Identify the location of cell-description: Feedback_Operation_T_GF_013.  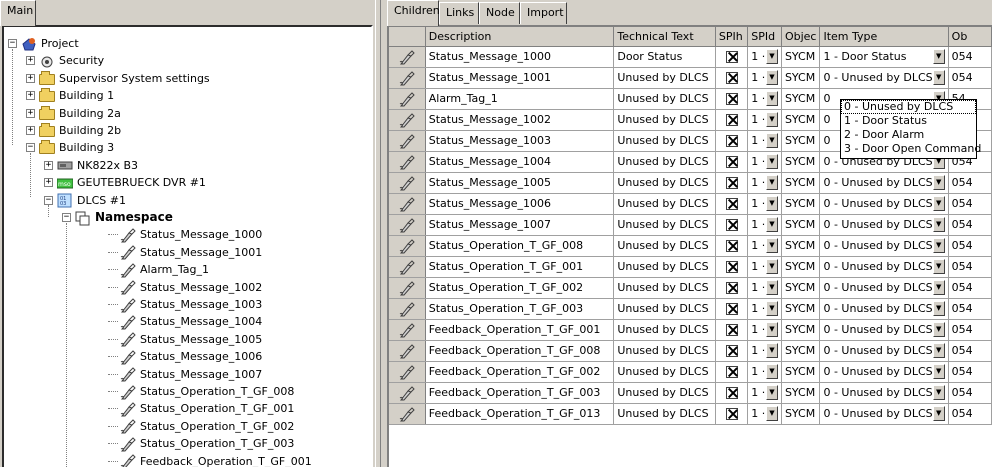
(520, 414).